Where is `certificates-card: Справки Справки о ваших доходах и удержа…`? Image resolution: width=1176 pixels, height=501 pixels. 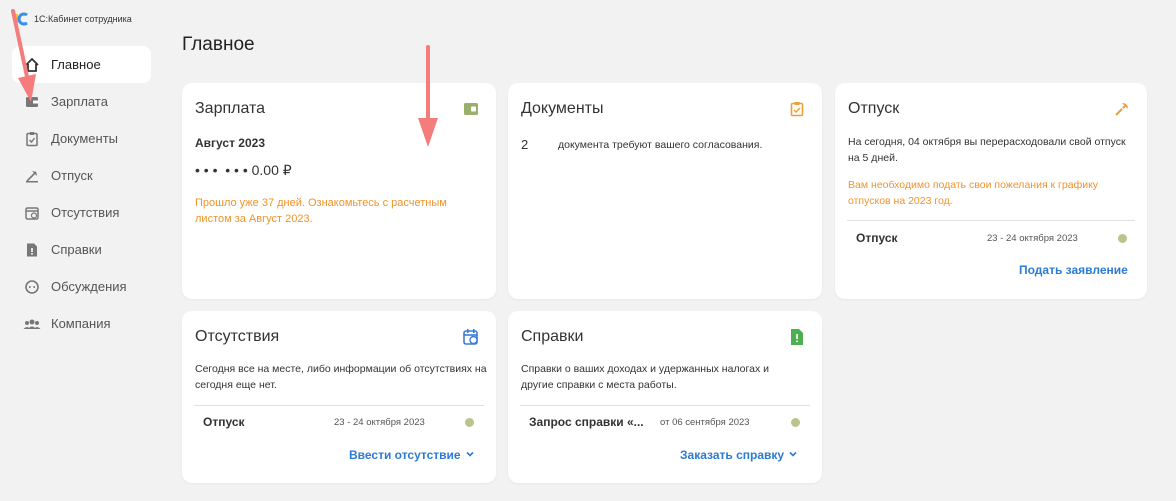 certificates-card: Справки Справки о ваших доходах и удержа… is located at coordinates (665, 397).